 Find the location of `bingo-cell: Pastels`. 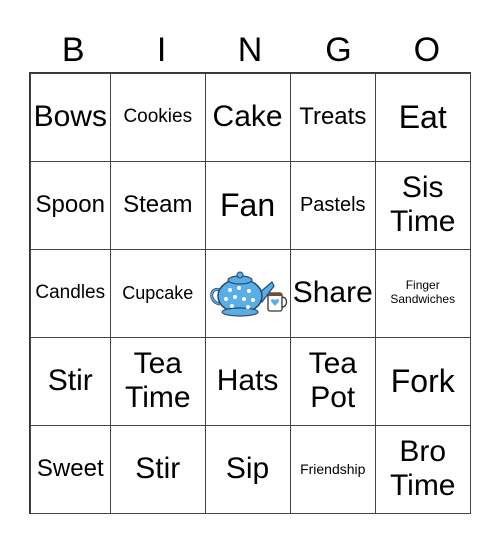

bingo-cell: Pastels is located at coordinates (332, 205).